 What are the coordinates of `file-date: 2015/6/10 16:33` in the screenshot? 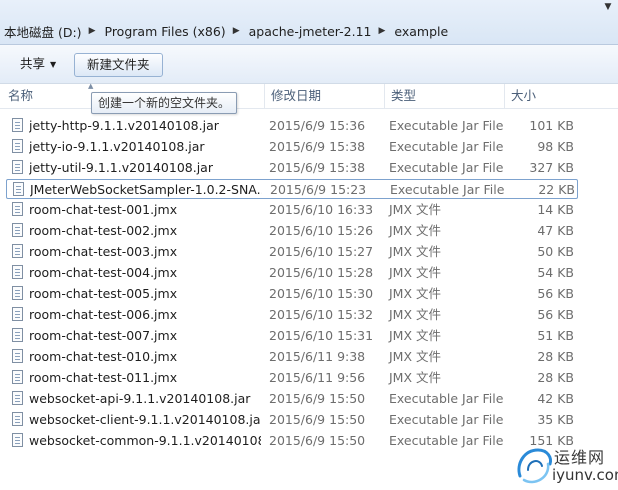 It's located at (321, 209).